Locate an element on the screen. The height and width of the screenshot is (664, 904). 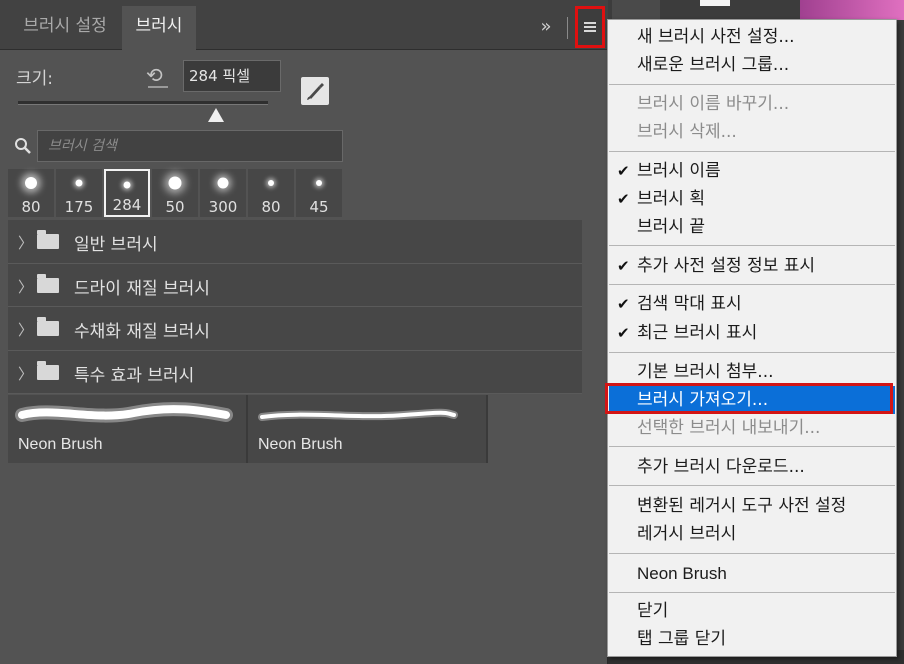
recent-brush-size: 50 is located at coordinates (175, 207).